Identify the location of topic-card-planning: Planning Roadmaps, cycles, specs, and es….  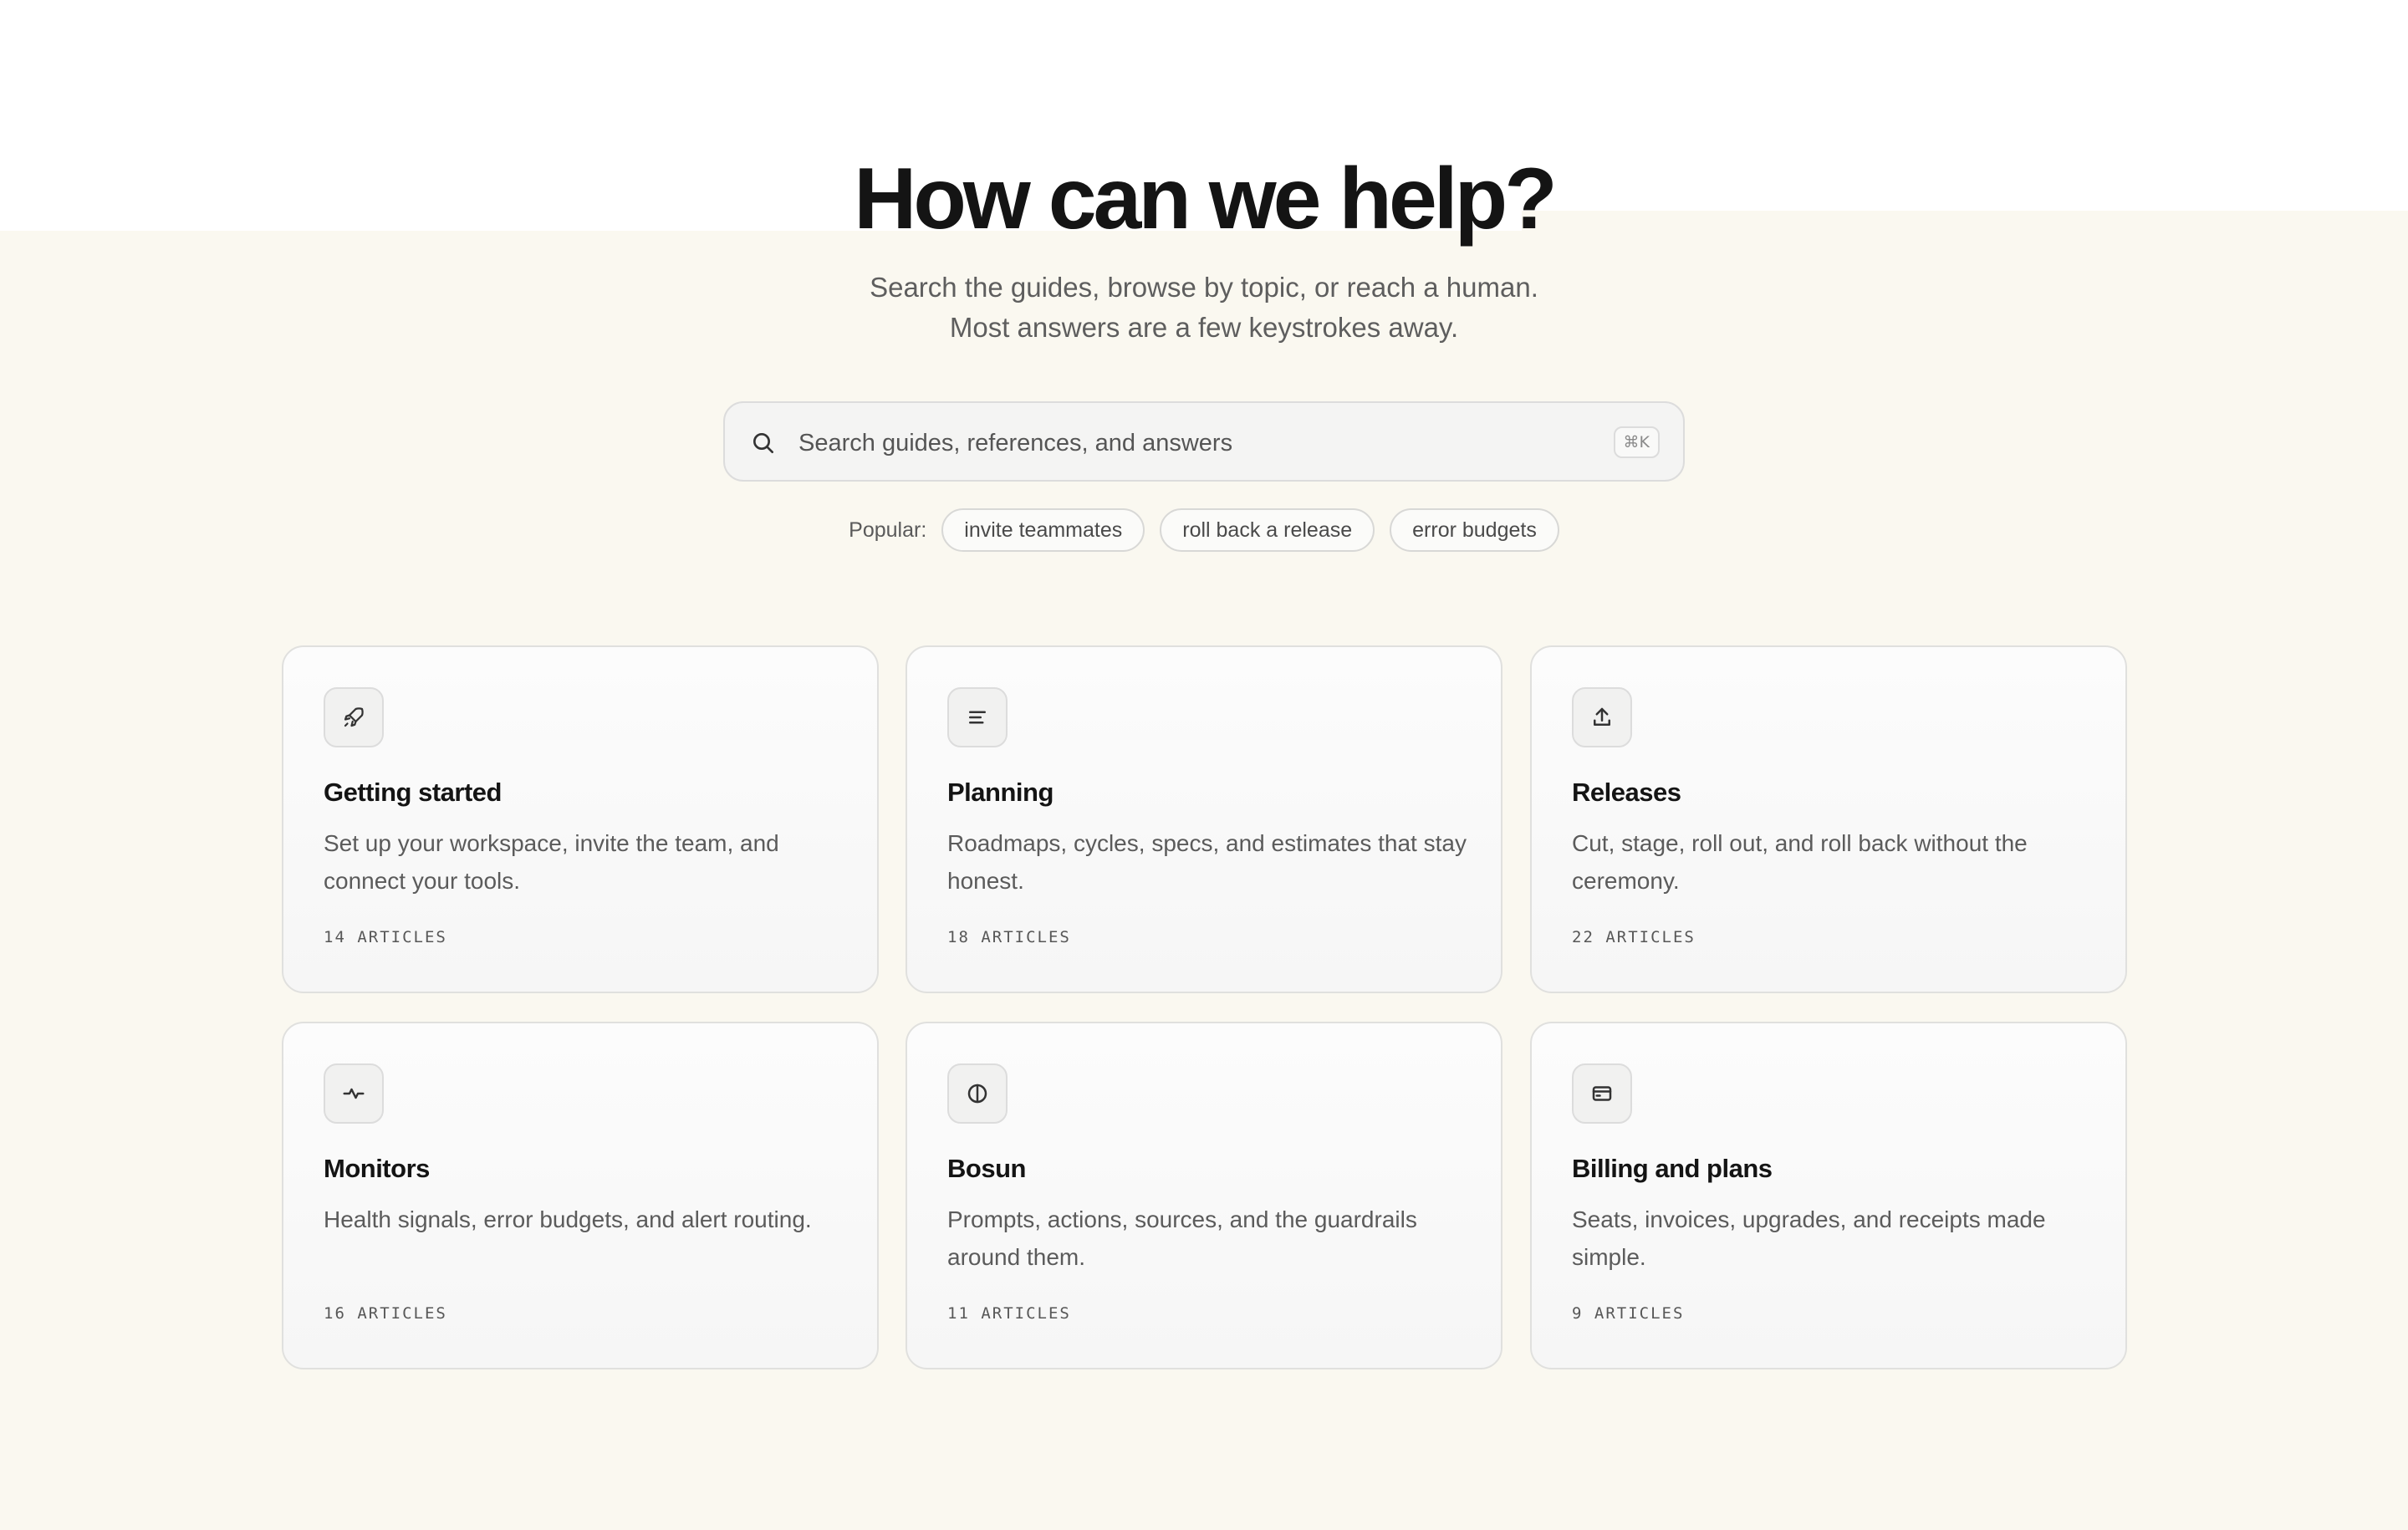
(1204, 819).